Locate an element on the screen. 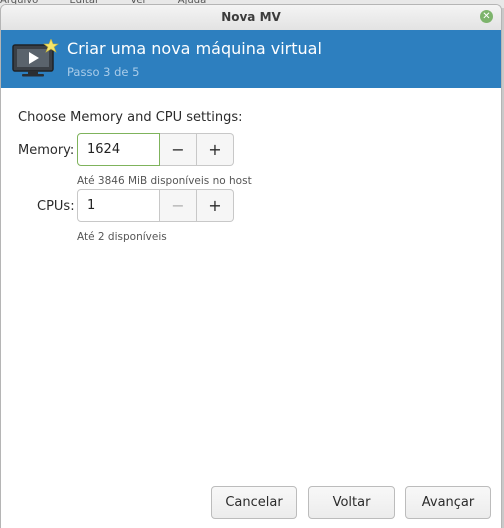 This screenshot has width=504, height=528. cpus-label: CPUs: is located at coordinates (56, 206).